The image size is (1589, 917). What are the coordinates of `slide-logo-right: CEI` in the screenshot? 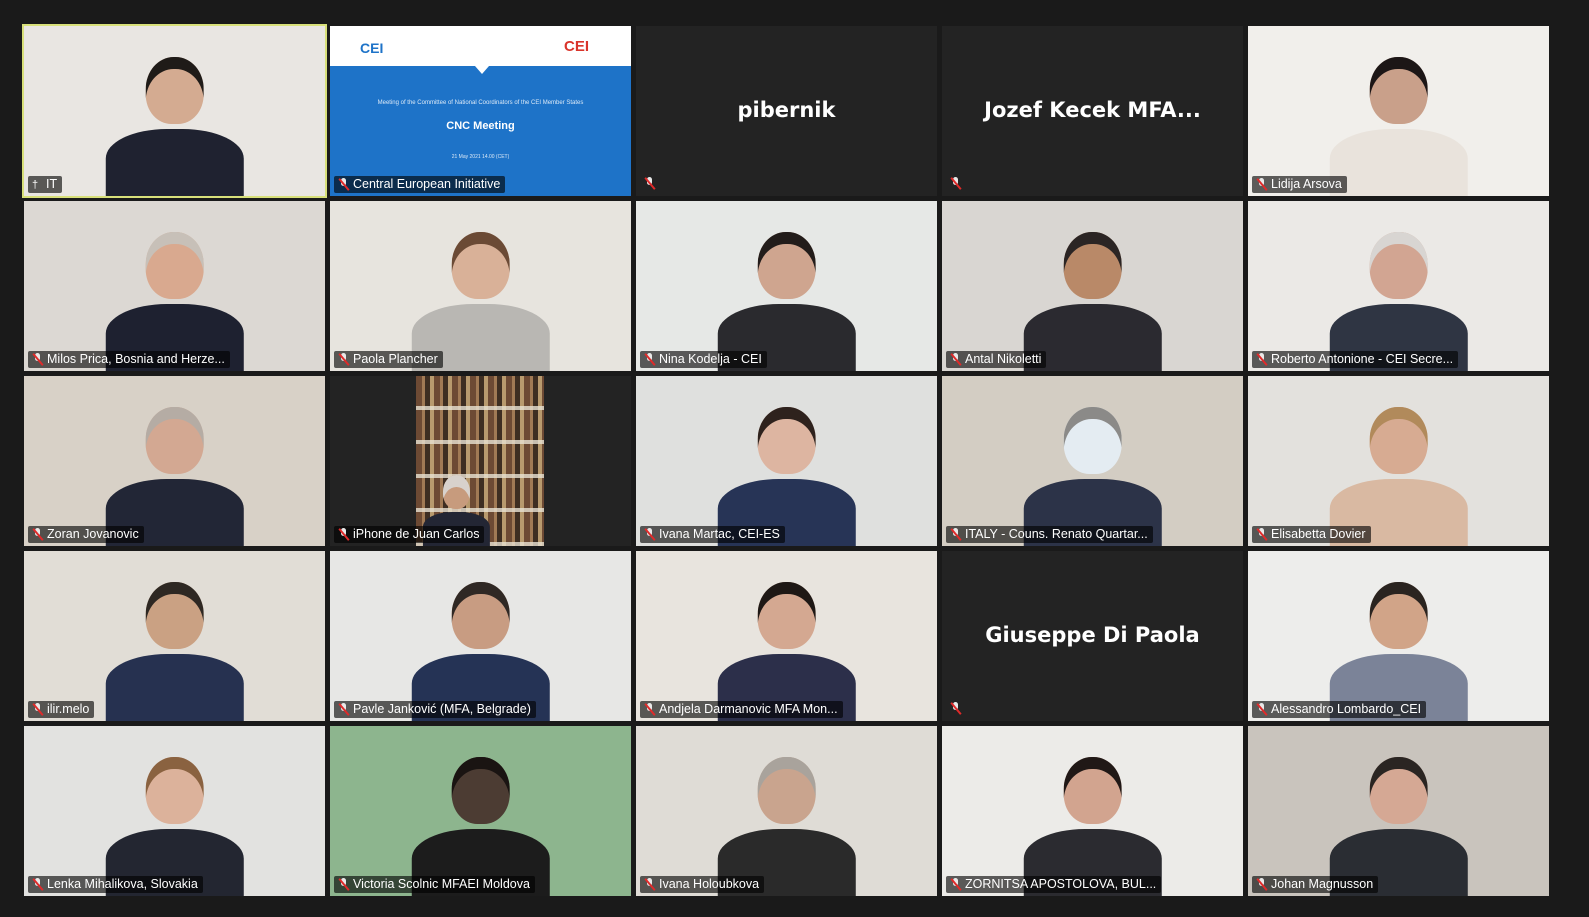 It's located at (576, 46).